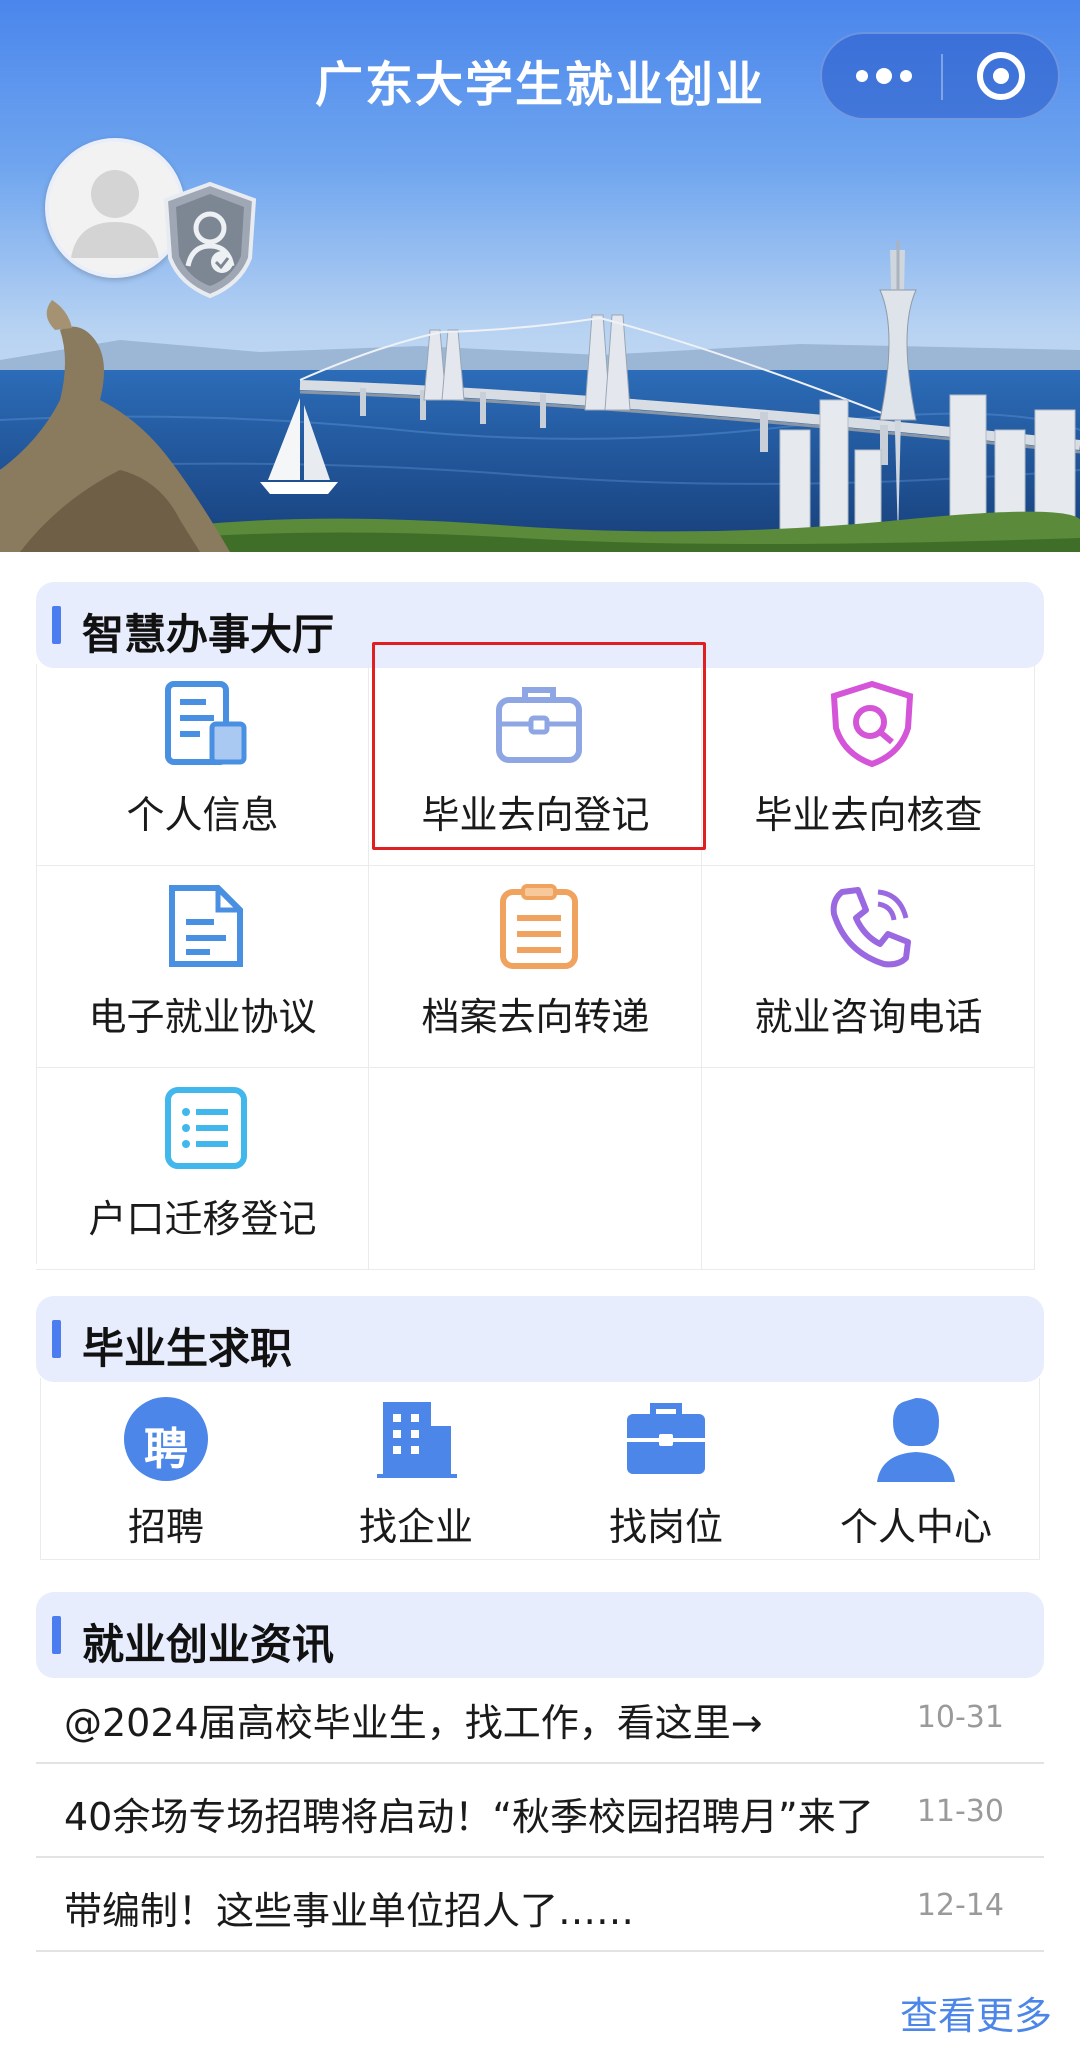  What do you see at coordinates (539, 746) in the screenshot?
I see `selection-highlight-box` at bounding box center [539, 746].